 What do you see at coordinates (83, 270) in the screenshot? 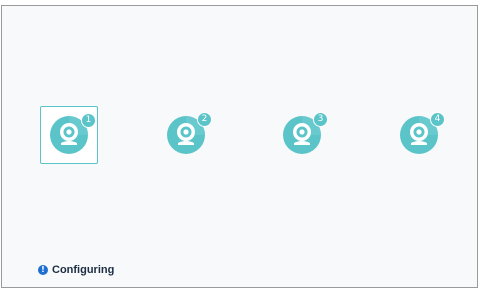
I see `status-text: Configuring` at bounding box center [83, 270].